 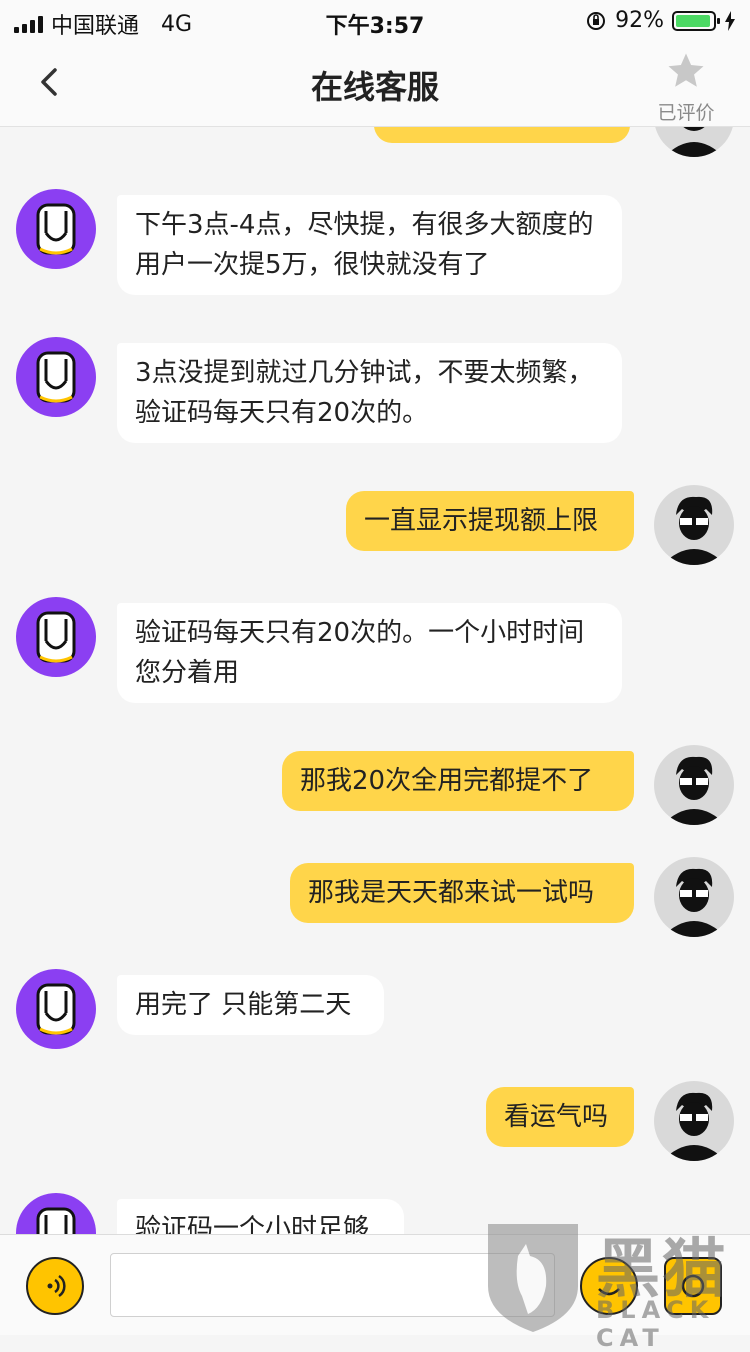 I want to click on smile-icon, so click(x=609, y=1292).